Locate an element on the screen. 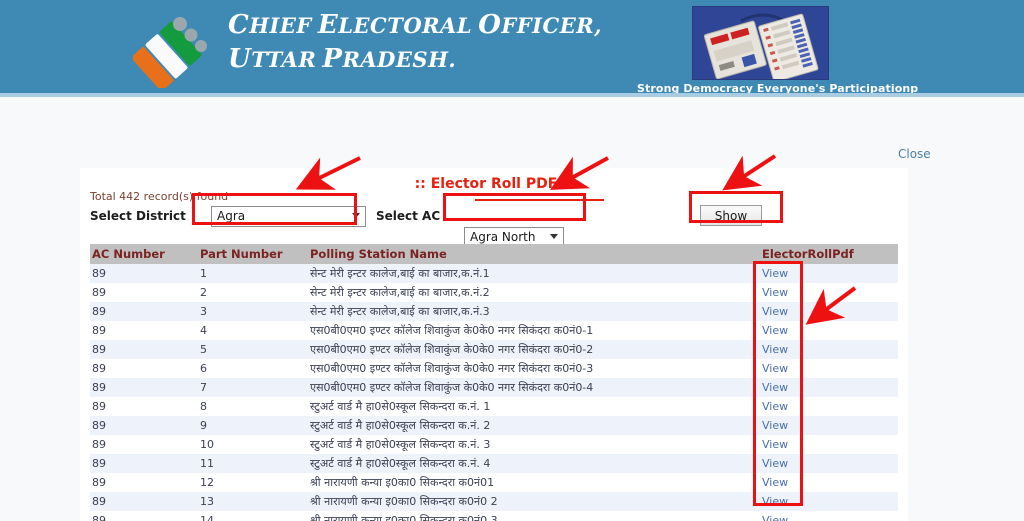 The image size is (1024, 521). title-underline is located at coordinates (539, 200).